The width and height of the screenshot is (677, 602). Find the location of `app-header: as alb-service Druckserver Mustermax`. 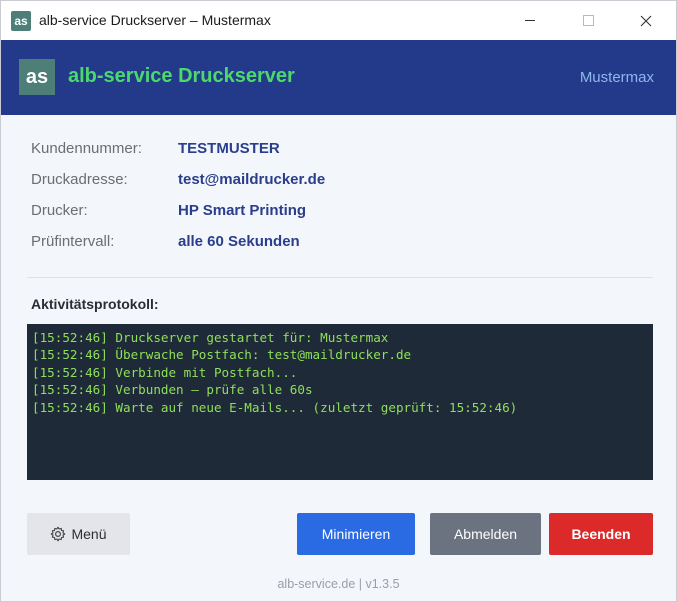

app-header: as alb-service Druckserver Mustermax is located at coordinates (338, 77).